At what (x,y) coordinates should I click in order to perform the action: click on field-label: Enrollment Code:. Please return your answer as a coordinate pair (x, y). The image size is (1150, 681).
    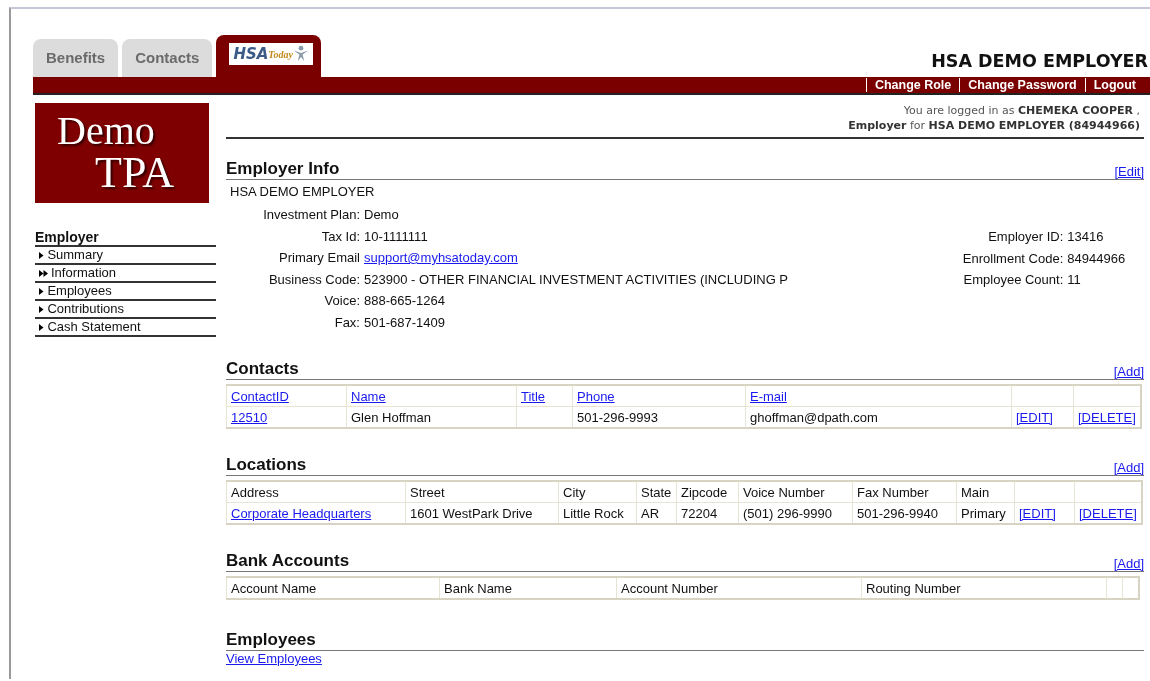
    Looking at the image, I should click on (1012, 258).